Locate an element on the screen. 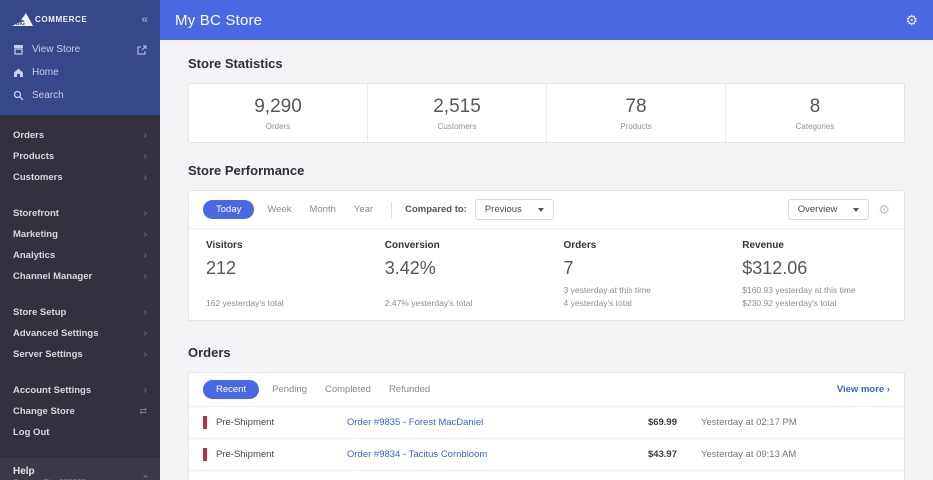  stat-label: Orders is located at coordinates (278, 126).